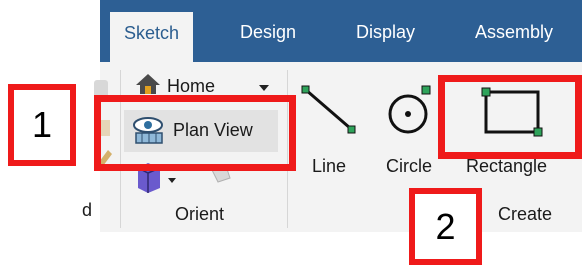  Describe the element at coordinates (268, 39) in the screenshot. I see `tab-design: Design` at that location.